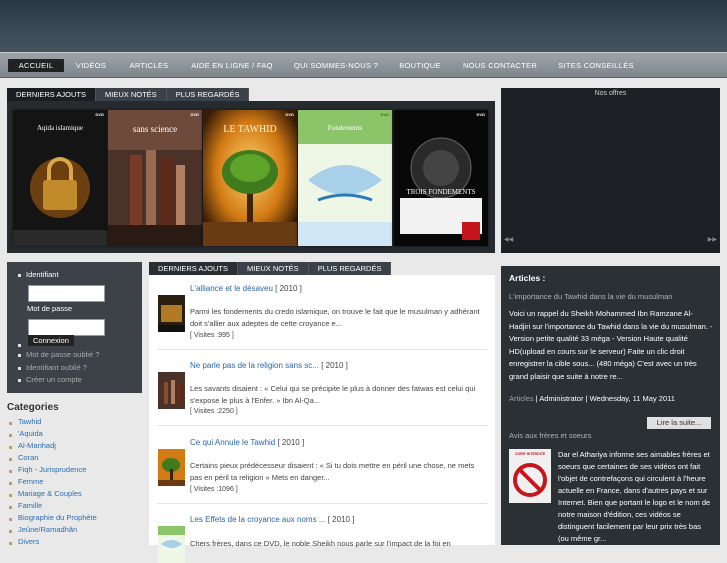  What do you see at coordinates (527, 278) in the screenshot?
I see `articles-title: Articles :` at bounding box center [527, 278].